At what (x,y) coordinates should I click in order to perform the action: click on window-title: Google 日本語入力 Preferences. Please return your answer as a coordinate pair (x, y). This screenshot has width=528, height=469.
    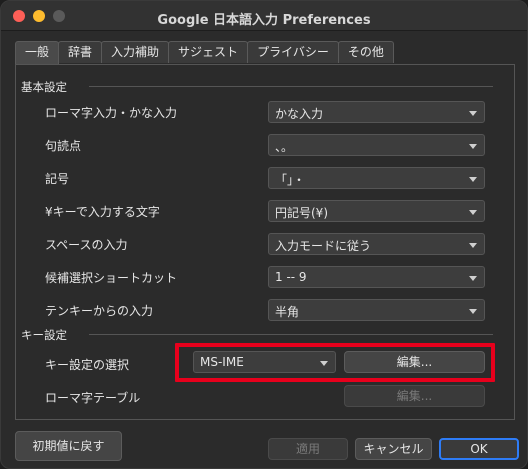
    Looking at the image, I should click on (264, 20).